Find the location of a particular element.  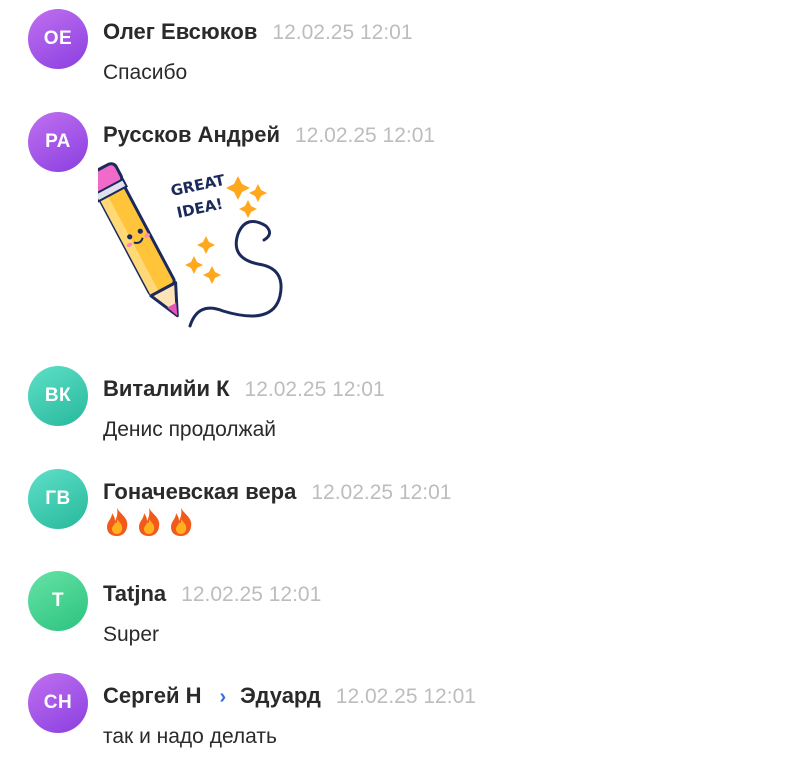

chat-message: ОЕ Олег Евсюков 12.02.25 12:01 Спасибо is located at coordinates (400, 49).